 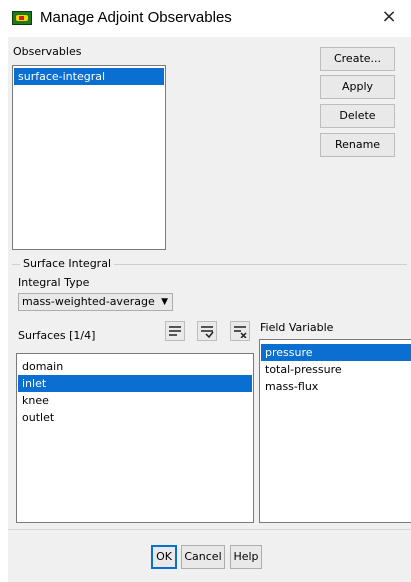 I want to click on apply-button: Apply, so click(x=357, y=87).